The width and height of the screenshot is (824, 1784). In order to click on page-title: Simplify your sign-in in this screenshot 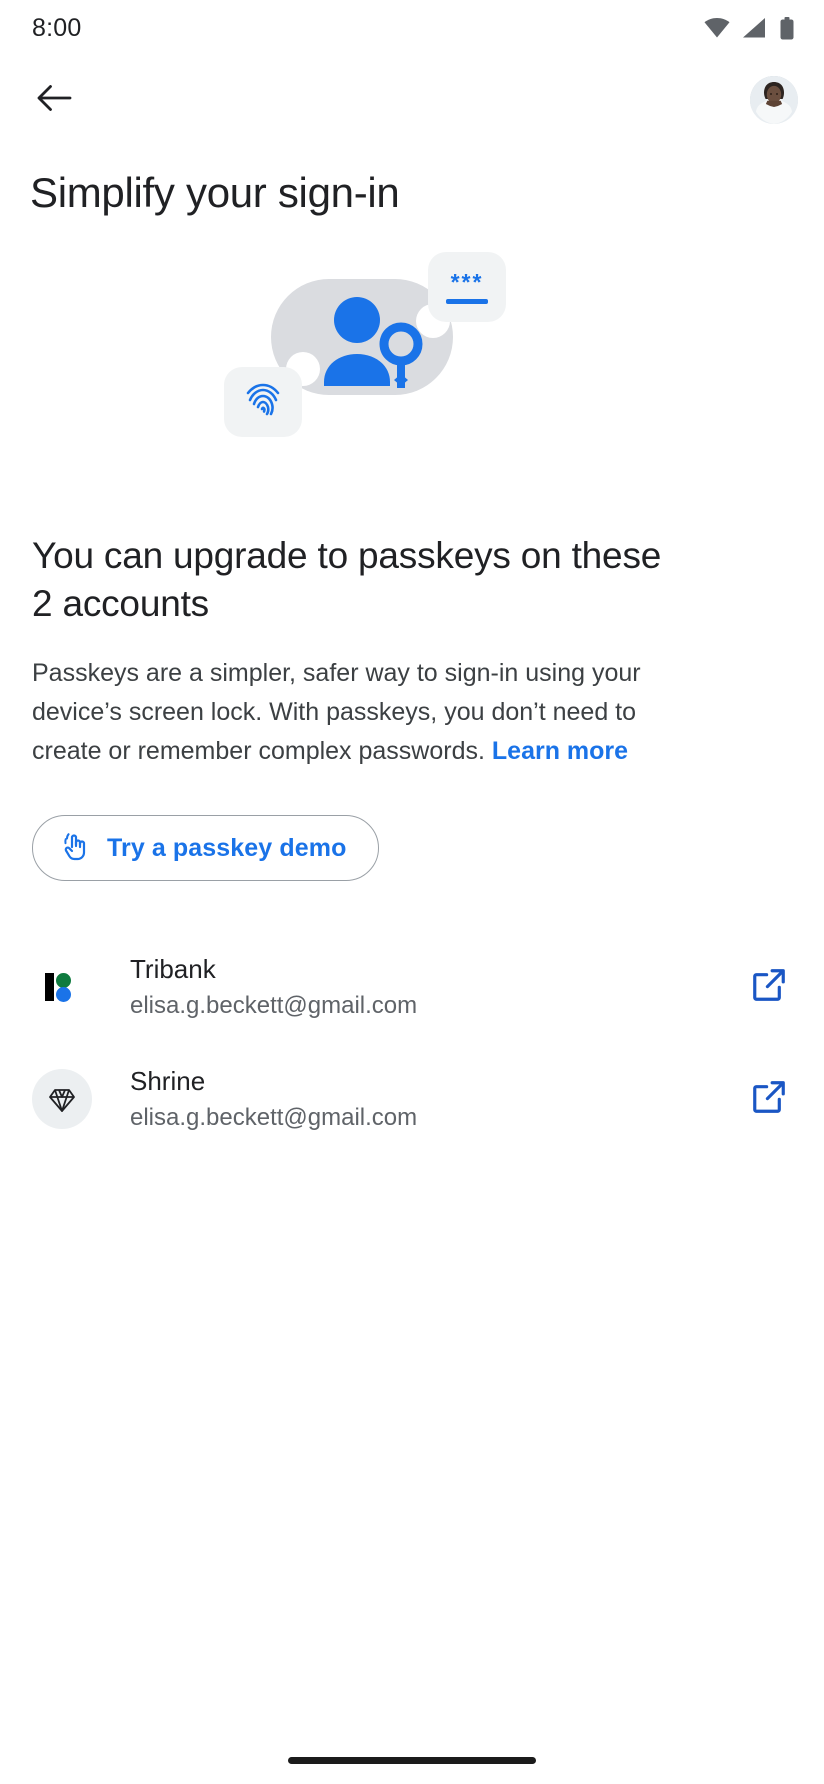, I will do `click(215, 192)`.